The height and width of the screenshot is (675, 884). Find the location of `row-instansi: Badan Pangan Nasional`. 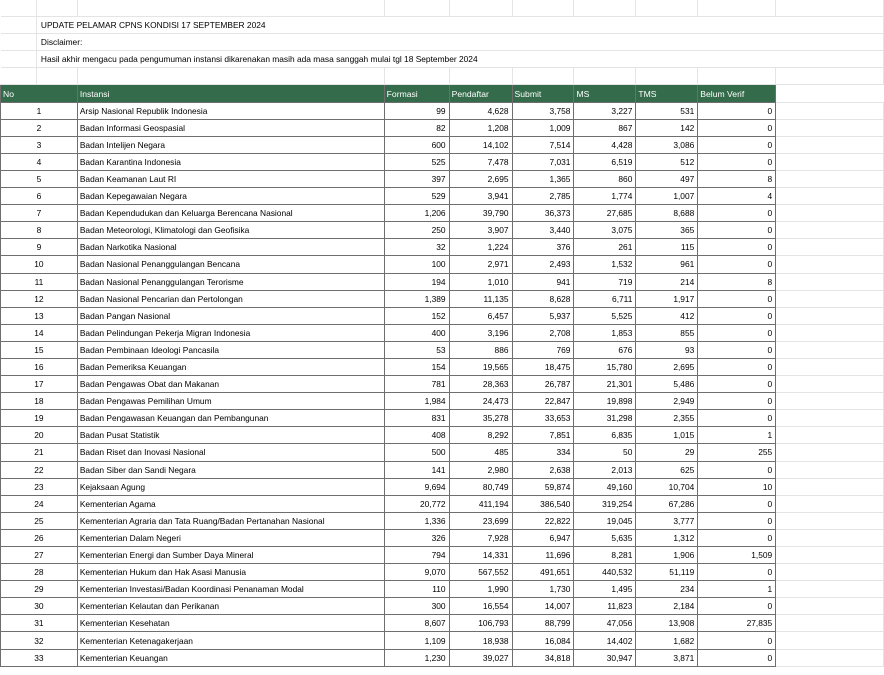

row-instansi: Badan Pangan Nasional is located at coordinates (230, 315).